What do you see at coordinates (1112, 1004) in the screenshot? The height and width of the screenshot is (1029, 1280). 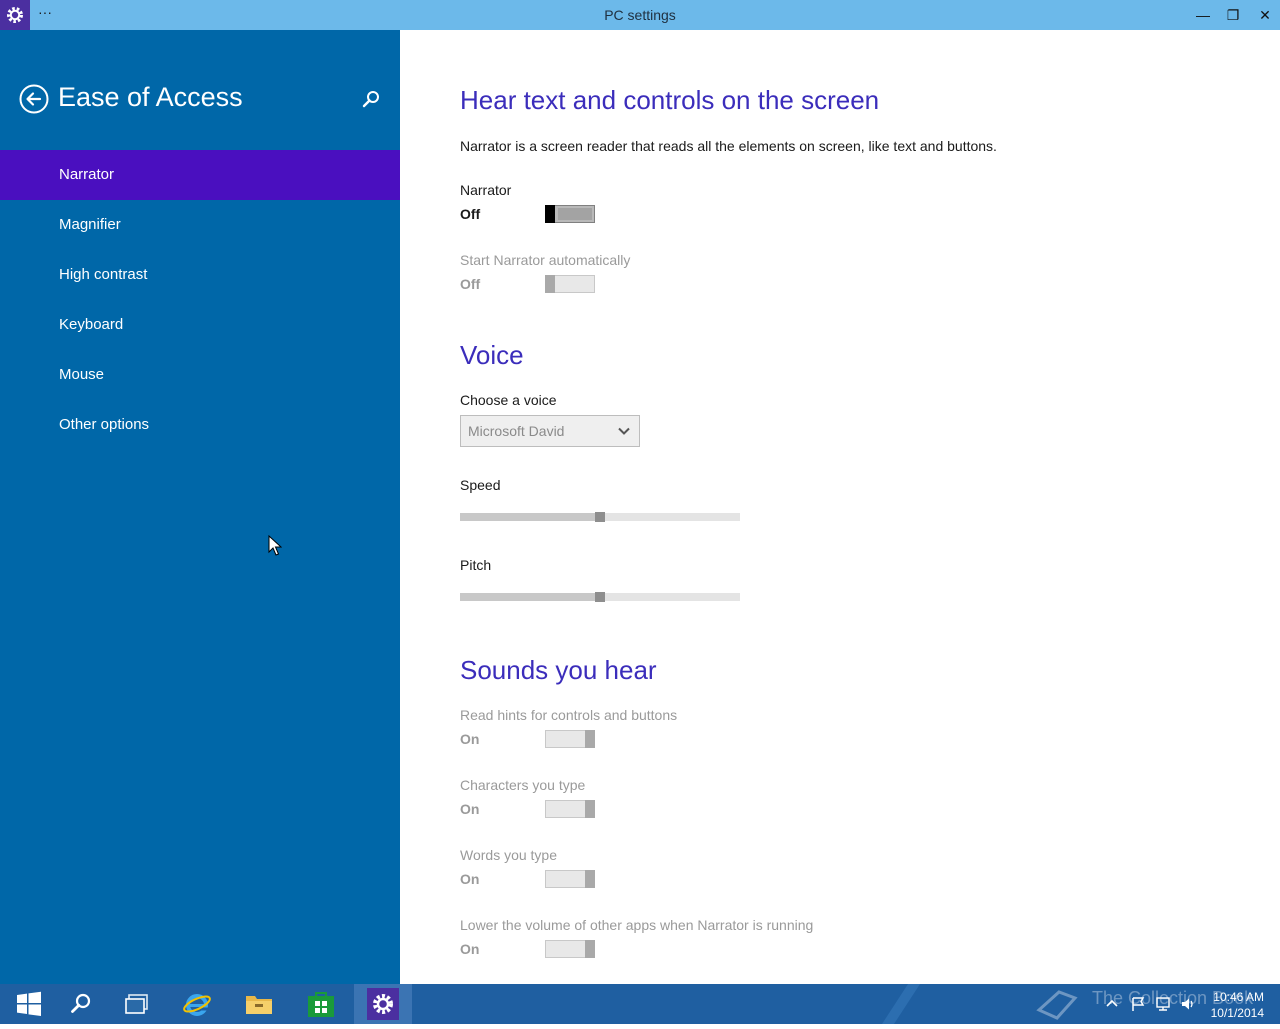 I see `show-hidden-icons-chevron-icon` at bounding box center [1112, 1004].